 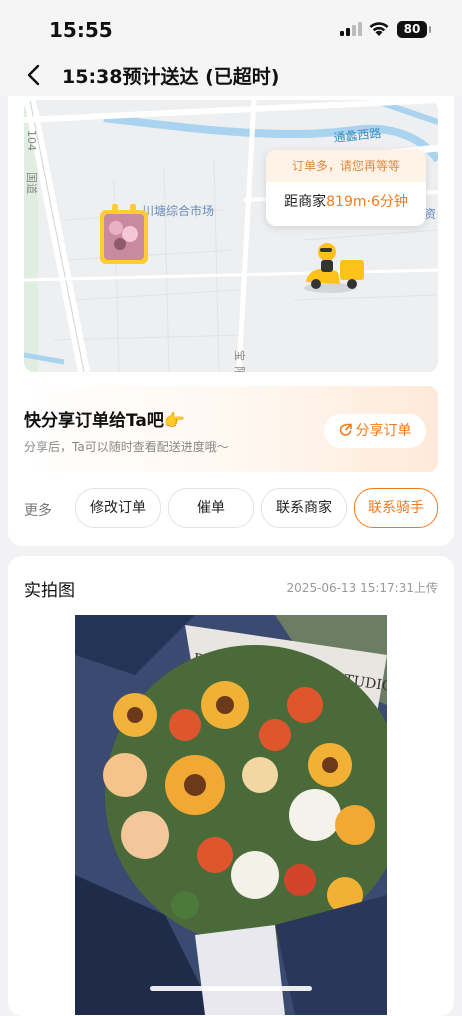 What do you see at coordinates (362, 588) in the screenshot?
I see `photo-upload-time: 2025-06-13 15:17:31上传` at bounding box center [362, 588].